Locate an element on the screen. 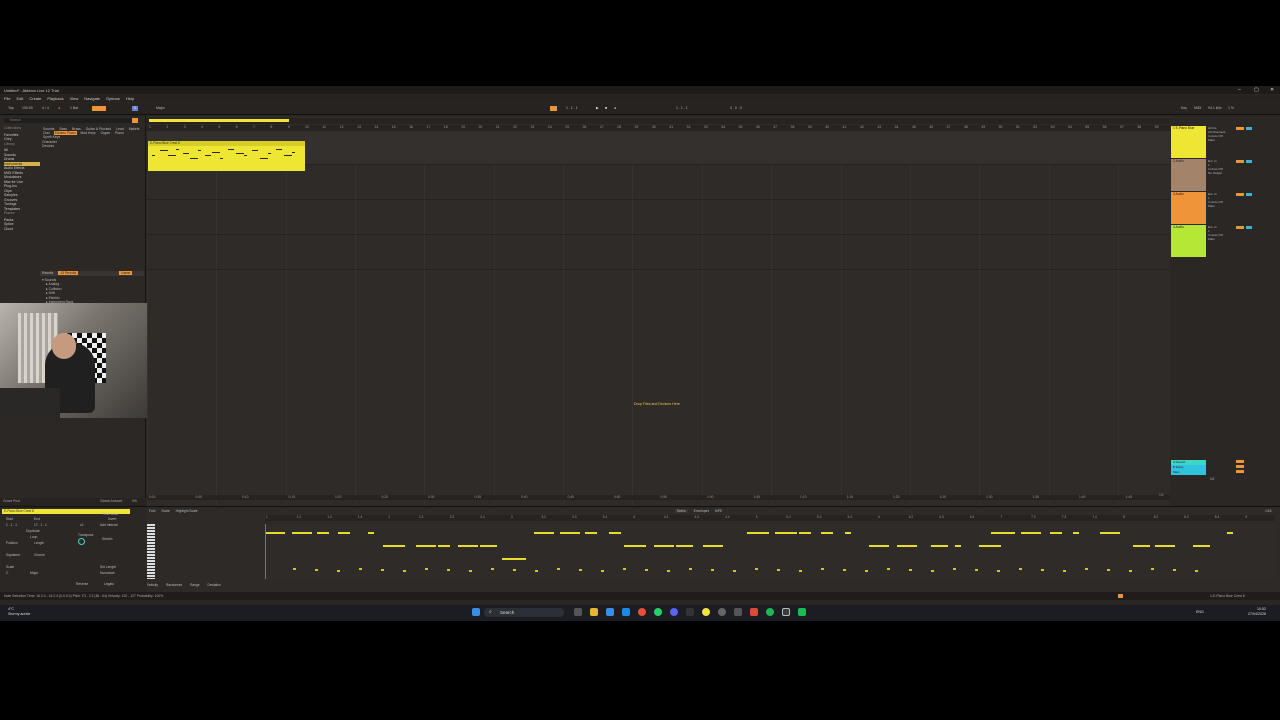 Image resolution: width=1280 pixels, height=720 pixels. start-field: 1 . 1 . 1 is located at coordinates (11, 525).